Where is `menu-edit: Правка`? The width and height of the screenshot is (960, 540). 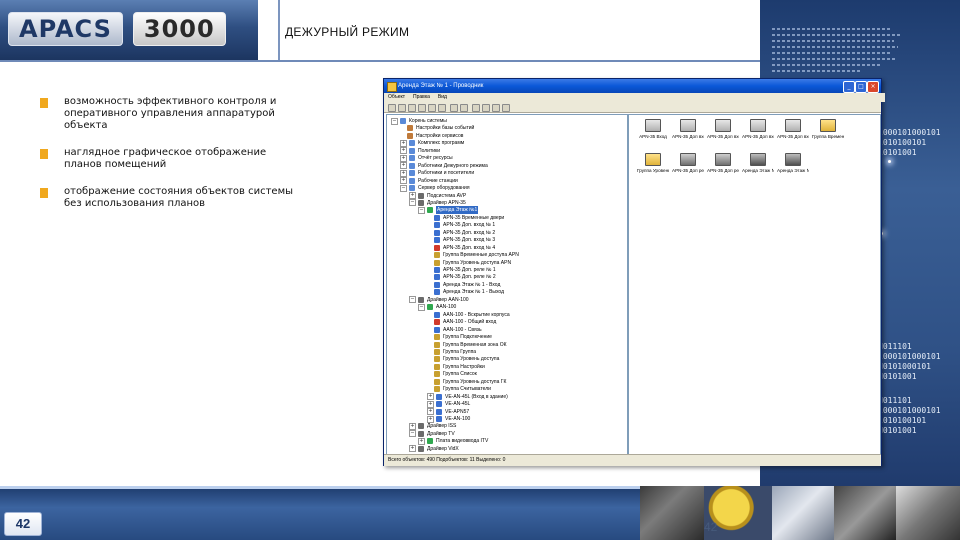 menu-edit: Правка is located at coordinates (421, 97).